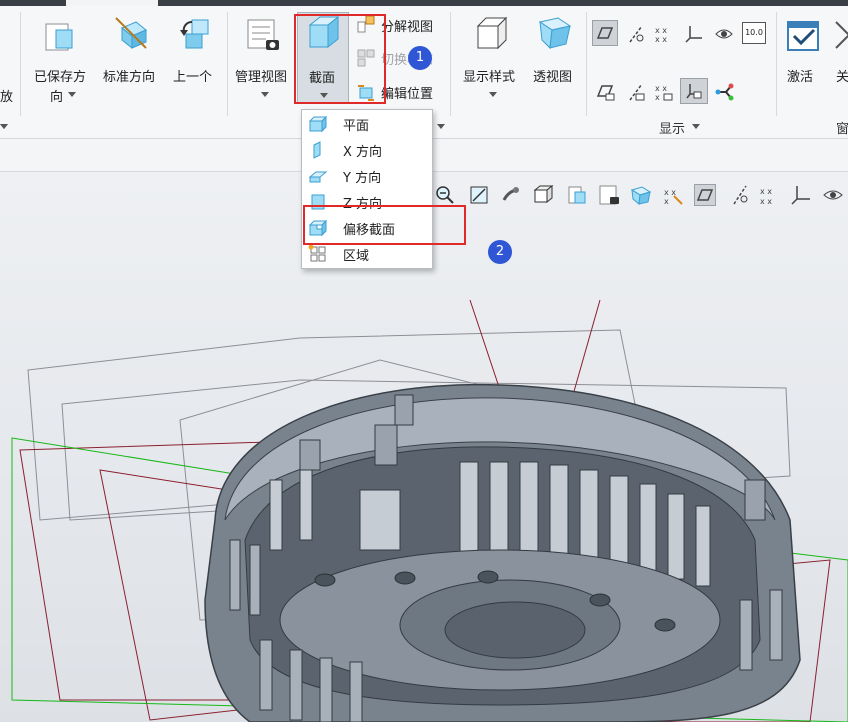 This screenshot has height=722, width=848. Describe the element at coordinates (363, 152) in the screenshot. I see `menu-item-label: X 方向` at that location.